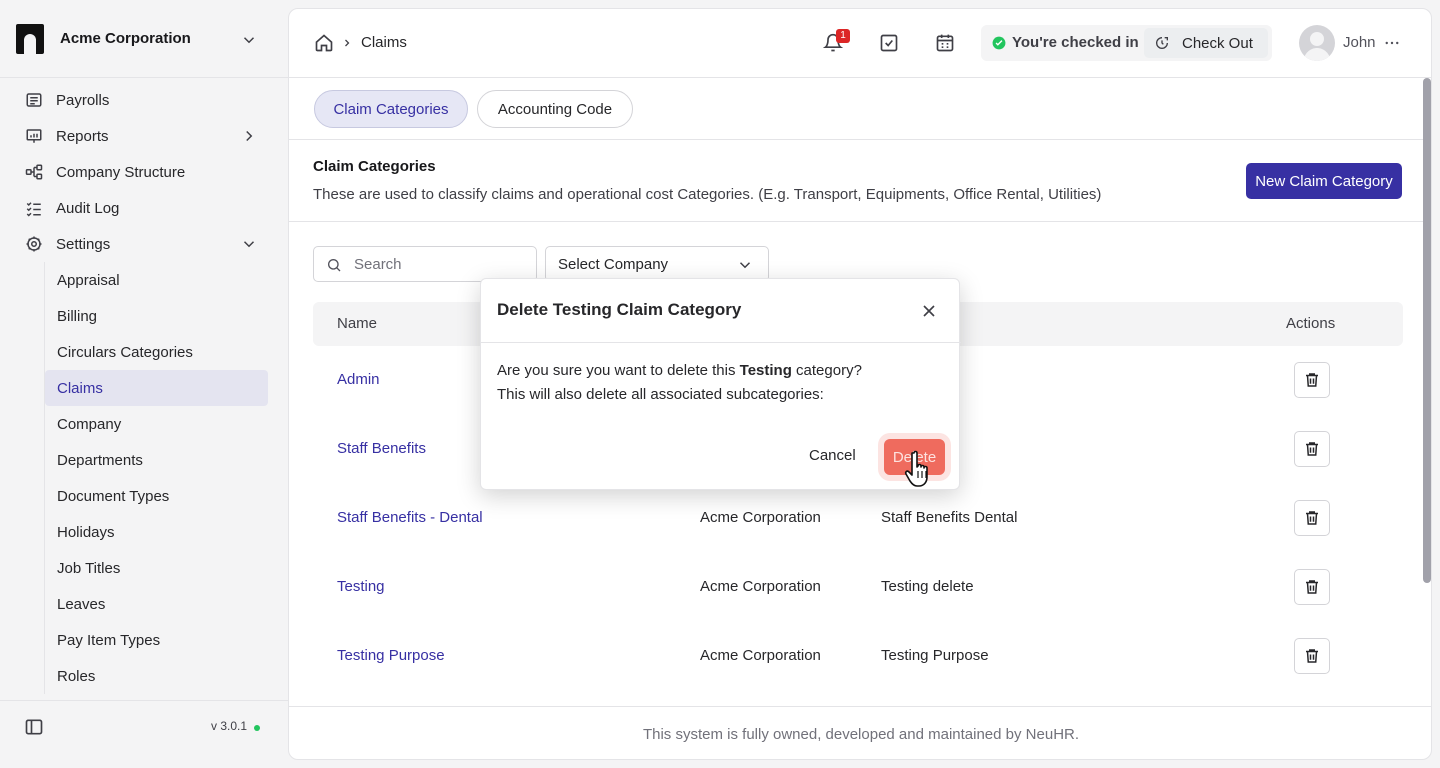  Describe the element at coordinates (916, 468) in the screenshot. I see `hand-cursor-icon` at that location.